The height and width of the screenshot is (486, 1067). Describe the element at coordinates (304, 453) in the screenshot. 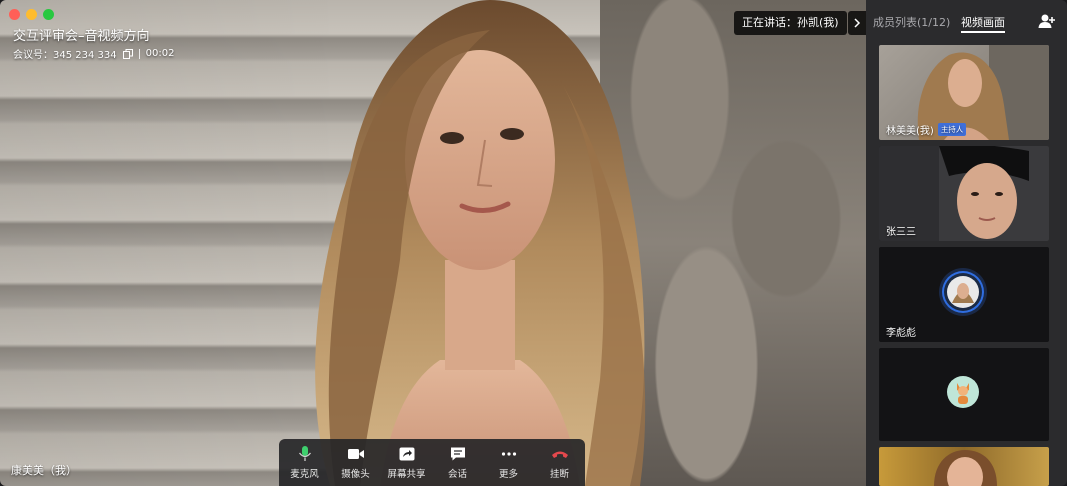

I see `microphone-icon` at that location.